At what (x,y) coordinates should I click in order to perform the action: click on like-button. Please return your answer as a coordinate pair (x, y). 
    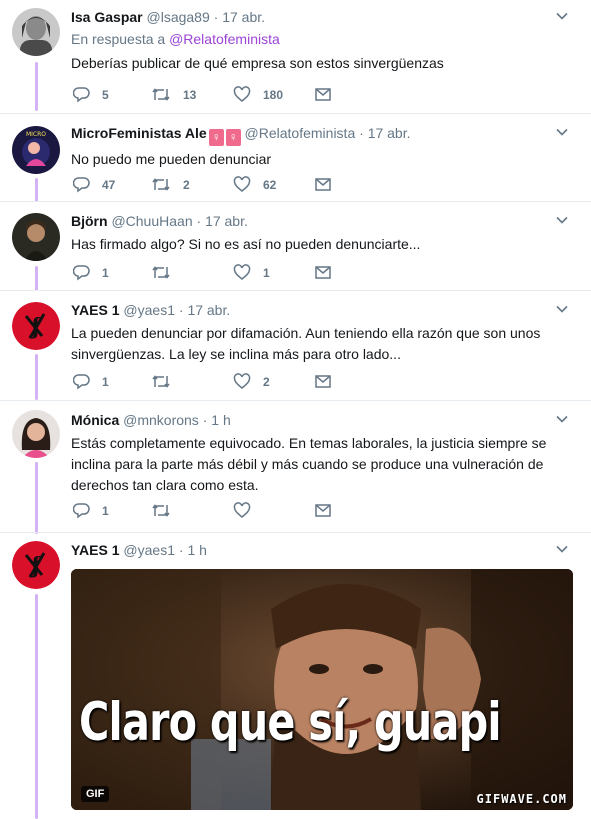
    Looking at the image, I should click on (248, 510).